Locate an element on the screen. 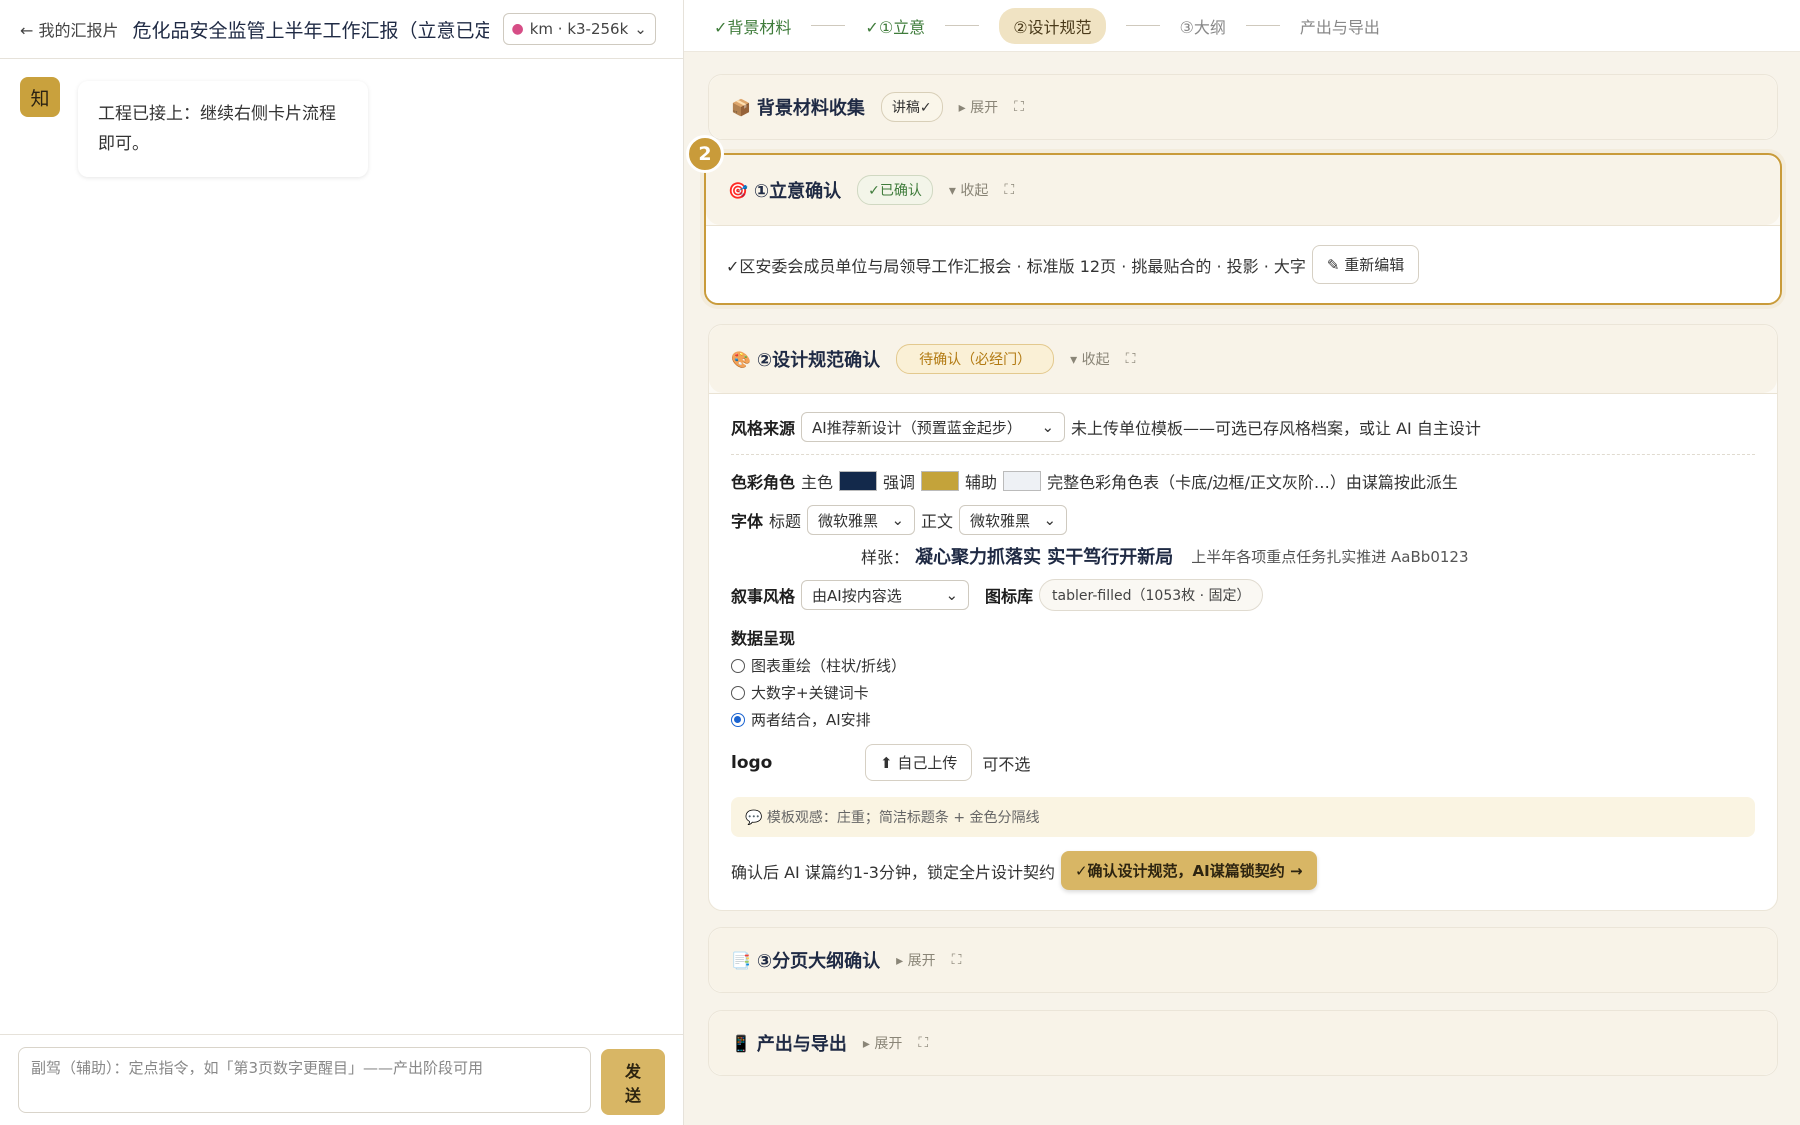 Image resolution: width=1800 pixels, height=1125 pixels. brain-icon: ● is located at coordinates (517, 29).